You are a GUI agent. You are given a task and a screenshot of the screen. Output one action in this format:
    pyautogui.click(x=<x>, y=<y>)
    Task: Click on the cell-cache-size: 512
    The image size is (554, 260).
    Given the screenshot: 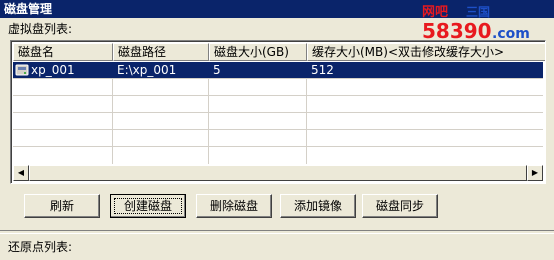 What is the action you would take?
    pyautogui.click(x=424, y=70)
    